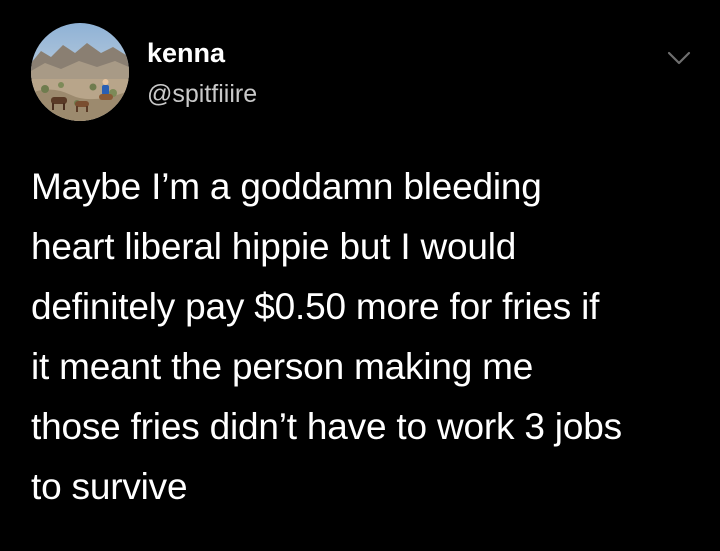 The height and width of the screenshot is (551, 720). Describe the element at coordinates (186, 53) in the screenshot. I see `display-name: kenna` at that location.